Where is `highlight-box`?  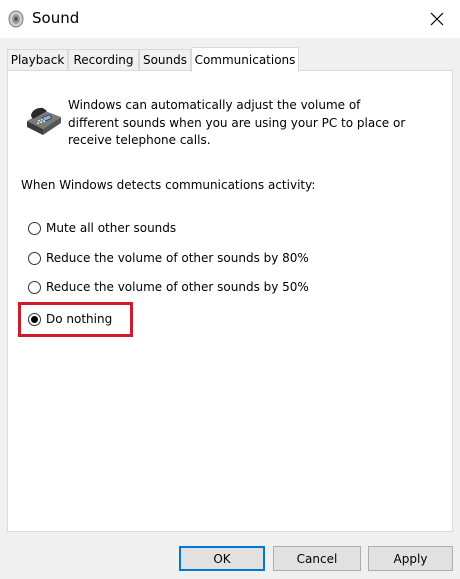
highlight-box is located at coordinates (75, 319).